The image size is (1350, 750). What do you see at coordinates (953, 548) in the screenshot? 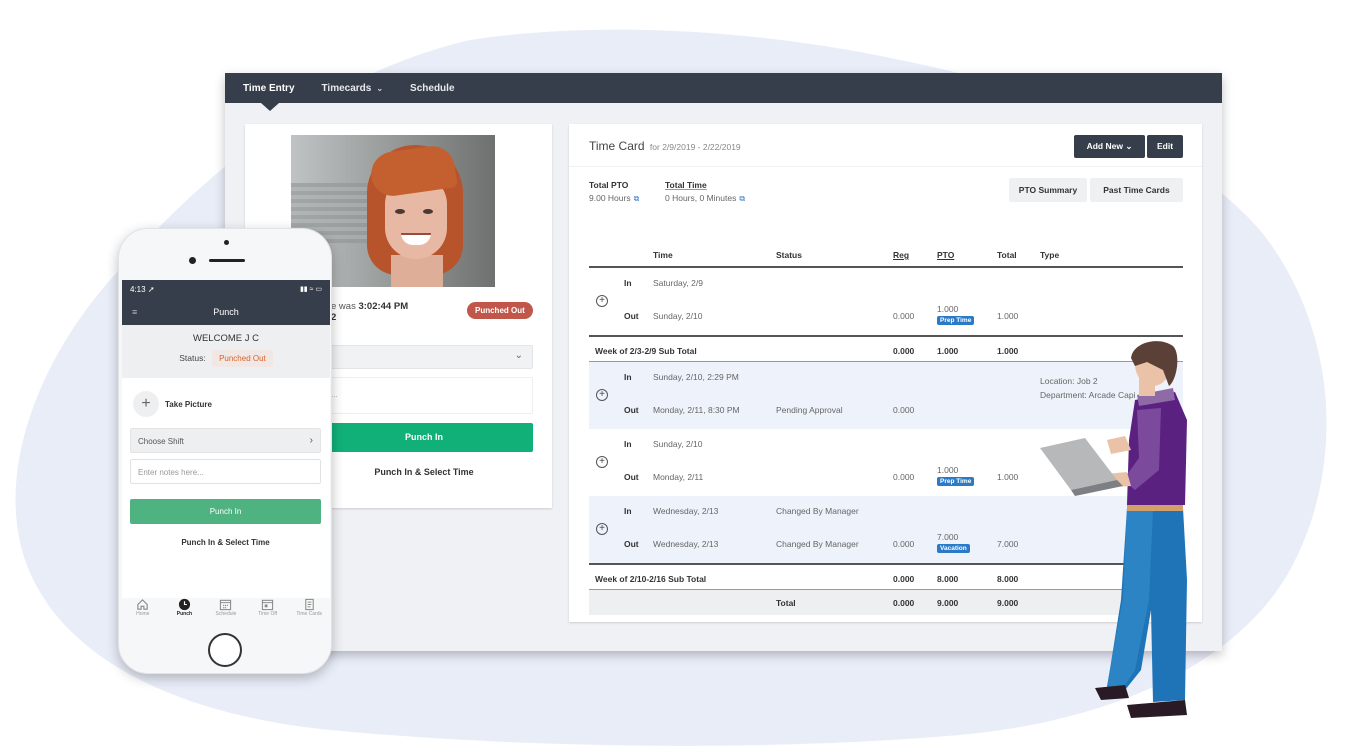
I see `pto-type-tag: Vacation` at bounding box center [953, 548].